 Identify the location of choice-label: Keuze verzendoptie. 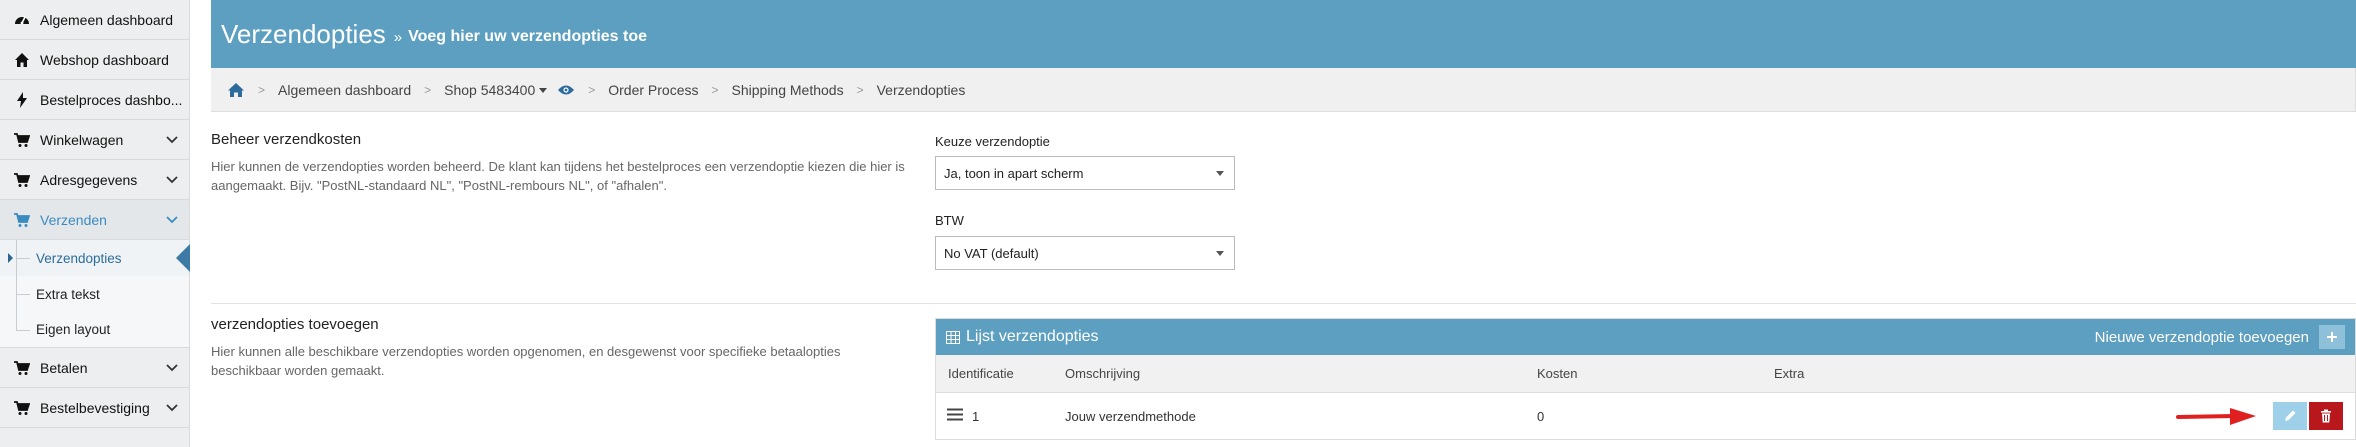
(992, 141).